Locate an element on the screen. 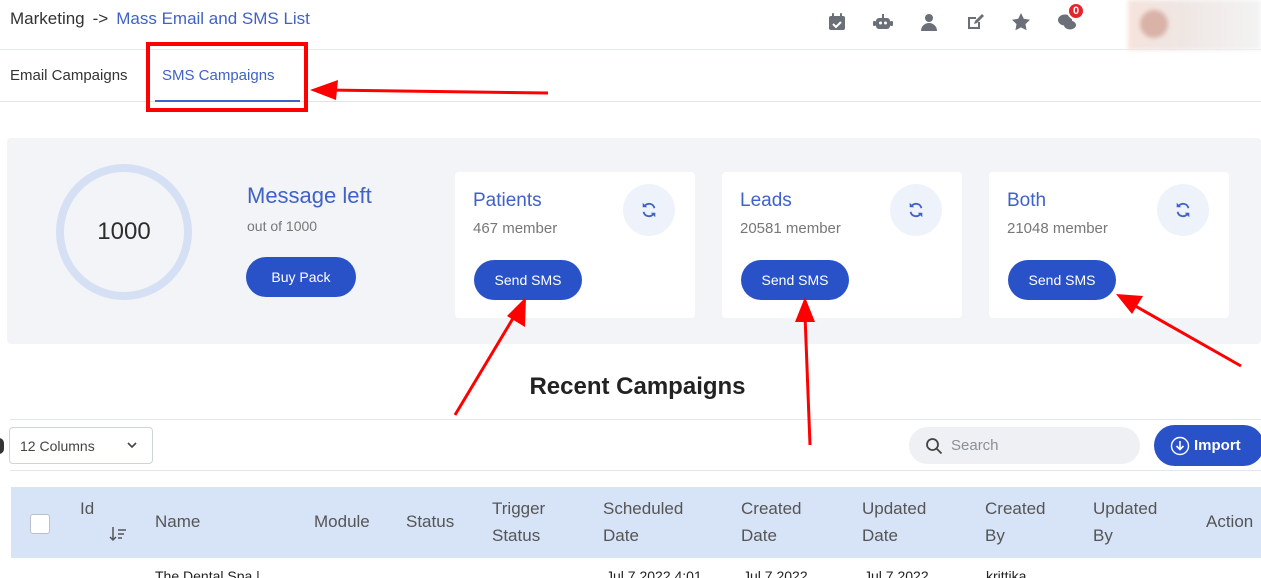  avatar is located at coordinates (1154, 24).